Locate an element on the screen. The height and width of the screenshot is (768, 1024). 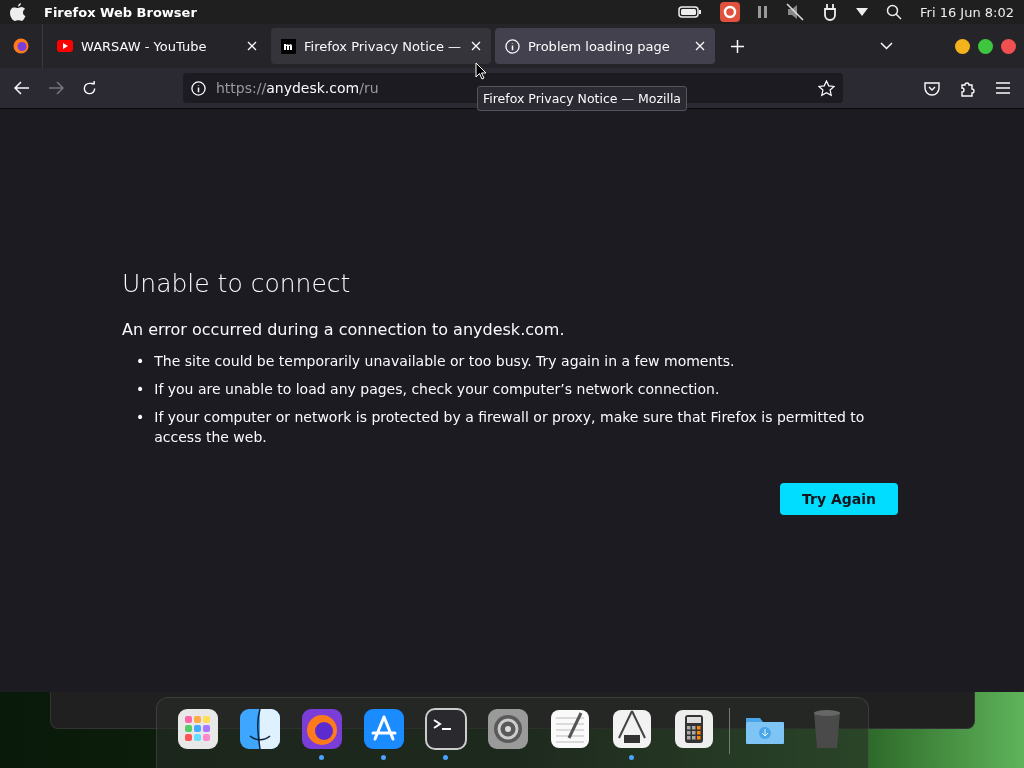
error-hint: If you are unable to load any pages, check your computer’s network connection. is located at coordinates (437, 389).